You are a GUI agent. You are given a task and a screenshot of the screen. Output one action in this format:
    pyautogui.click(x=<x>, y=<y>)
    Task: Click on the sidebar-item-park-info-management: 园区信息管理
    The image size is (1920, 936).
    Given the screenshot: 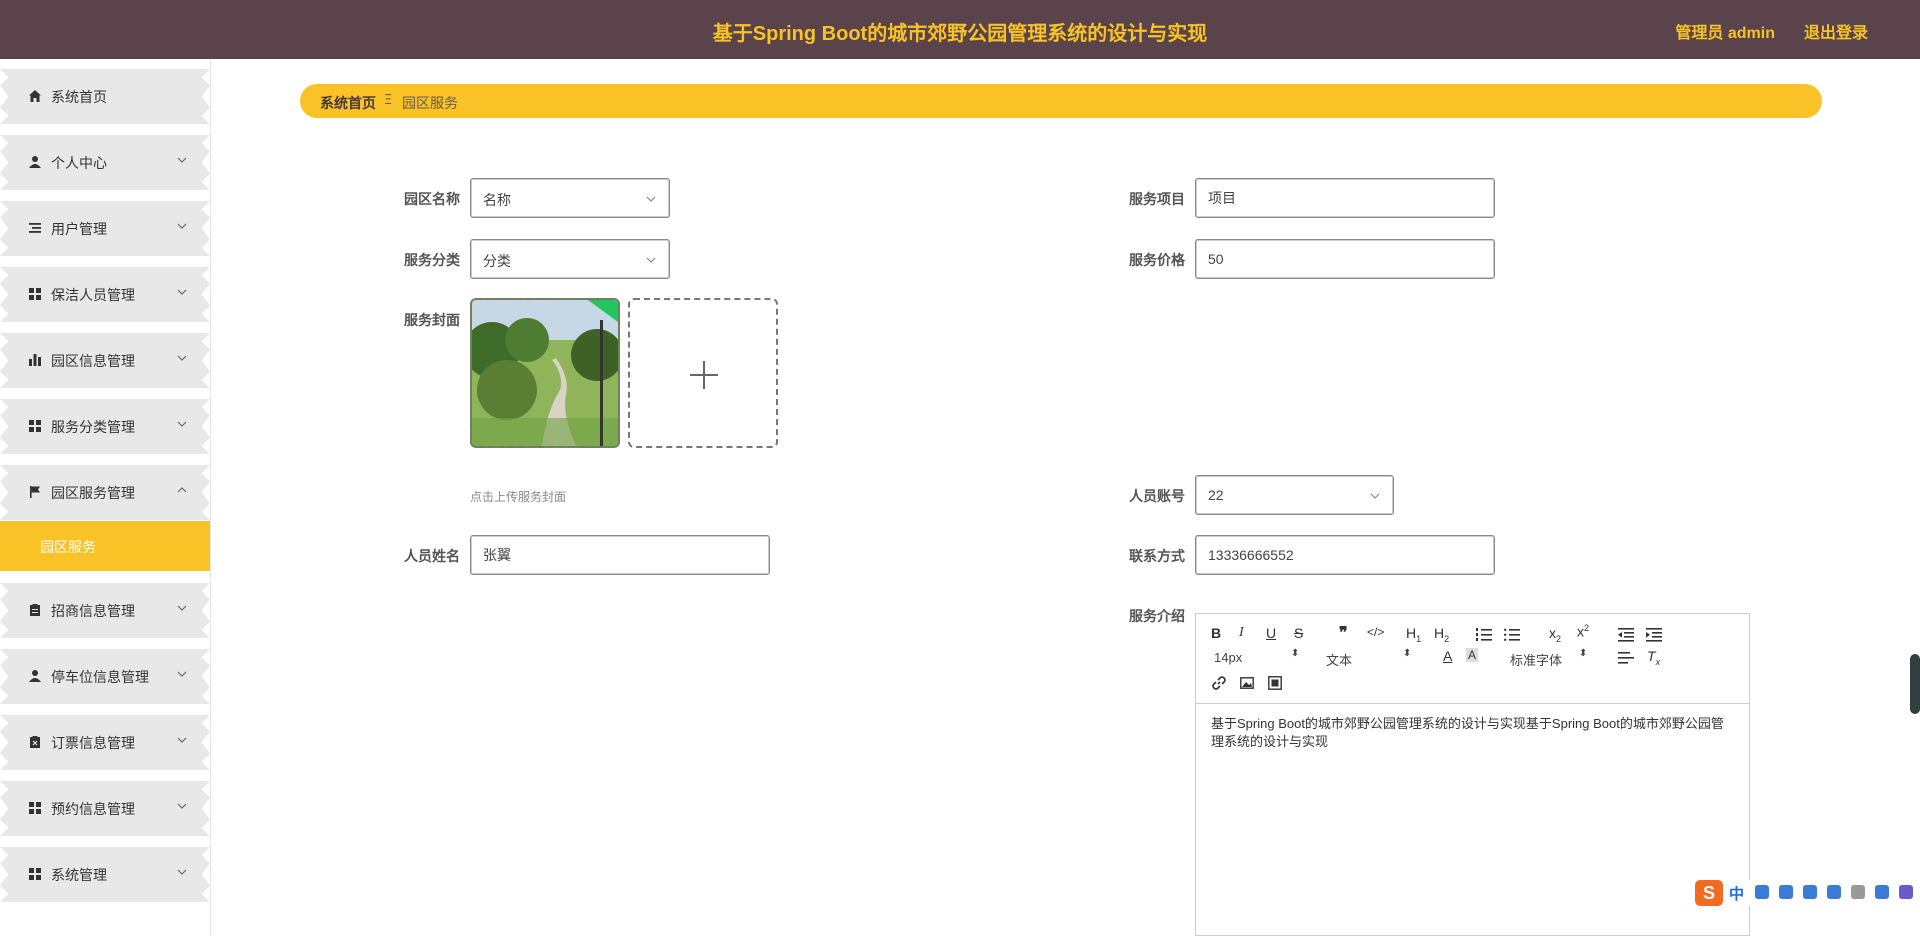 What is the action you would take?
    pyautogui.click(x=105, y=360)
    